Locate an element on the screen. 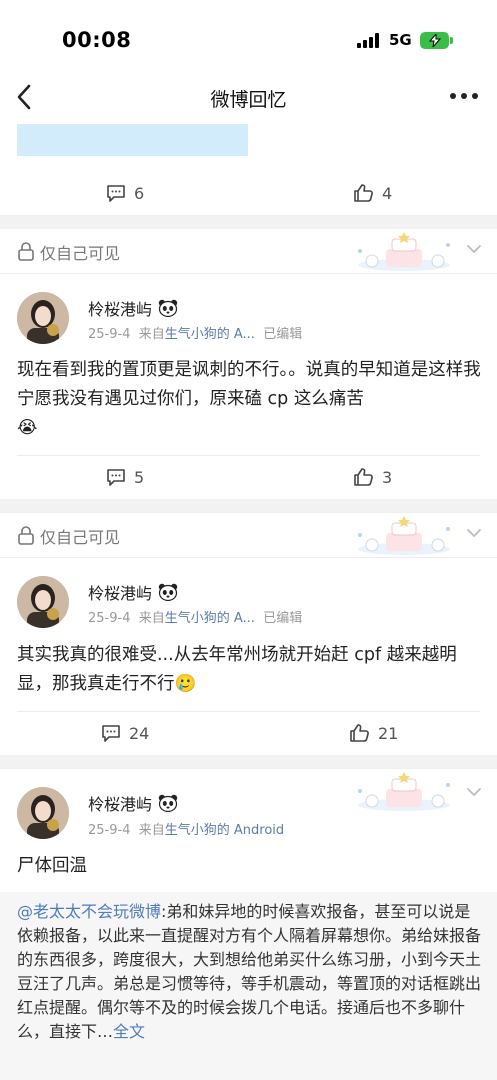 Image resolution: width=497 pixels, height=1080 pixels. status-time: 00:08 is located at coordinates (97, 40).